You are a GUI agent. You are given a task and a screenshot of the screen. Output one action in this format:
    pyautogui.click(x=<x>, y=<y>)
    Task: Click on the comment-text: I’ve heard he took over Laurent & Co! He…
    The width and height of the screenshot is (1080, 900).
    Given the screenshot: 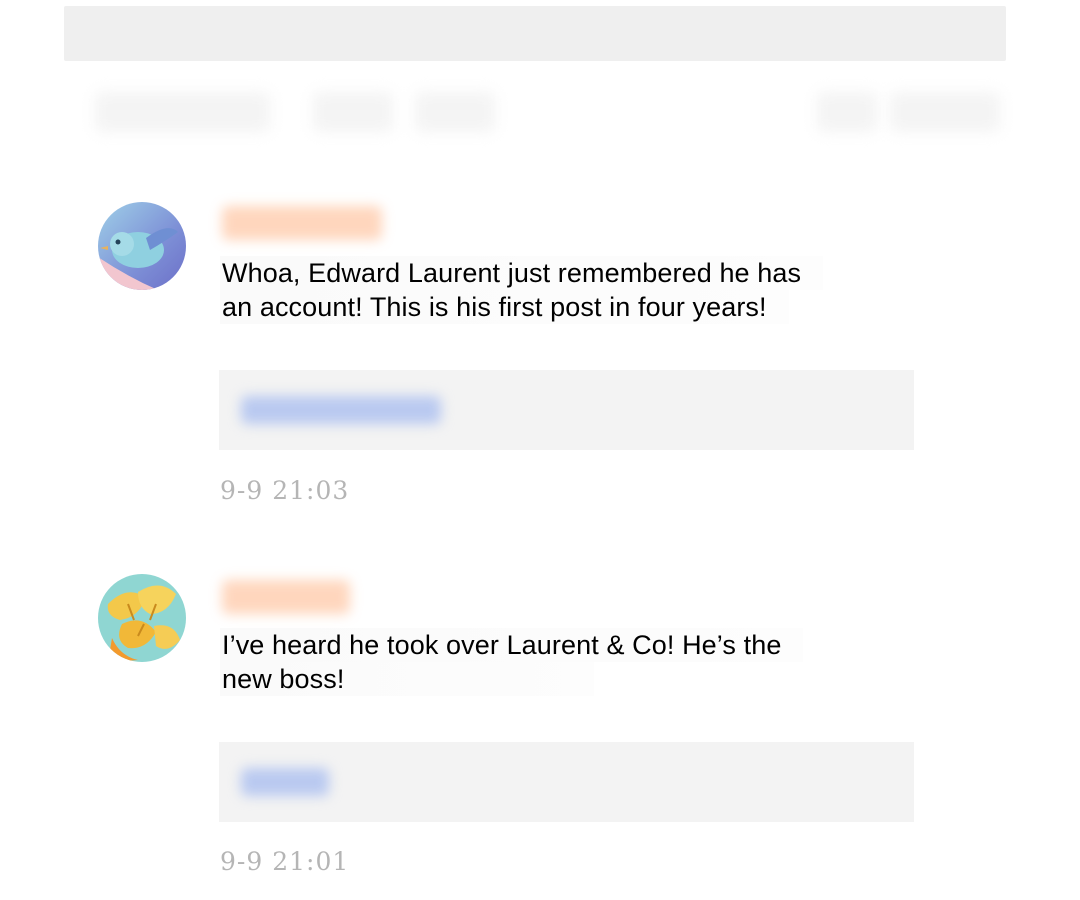 What is the action you would take?
    pyautogui.click(x=512, y=662)
    